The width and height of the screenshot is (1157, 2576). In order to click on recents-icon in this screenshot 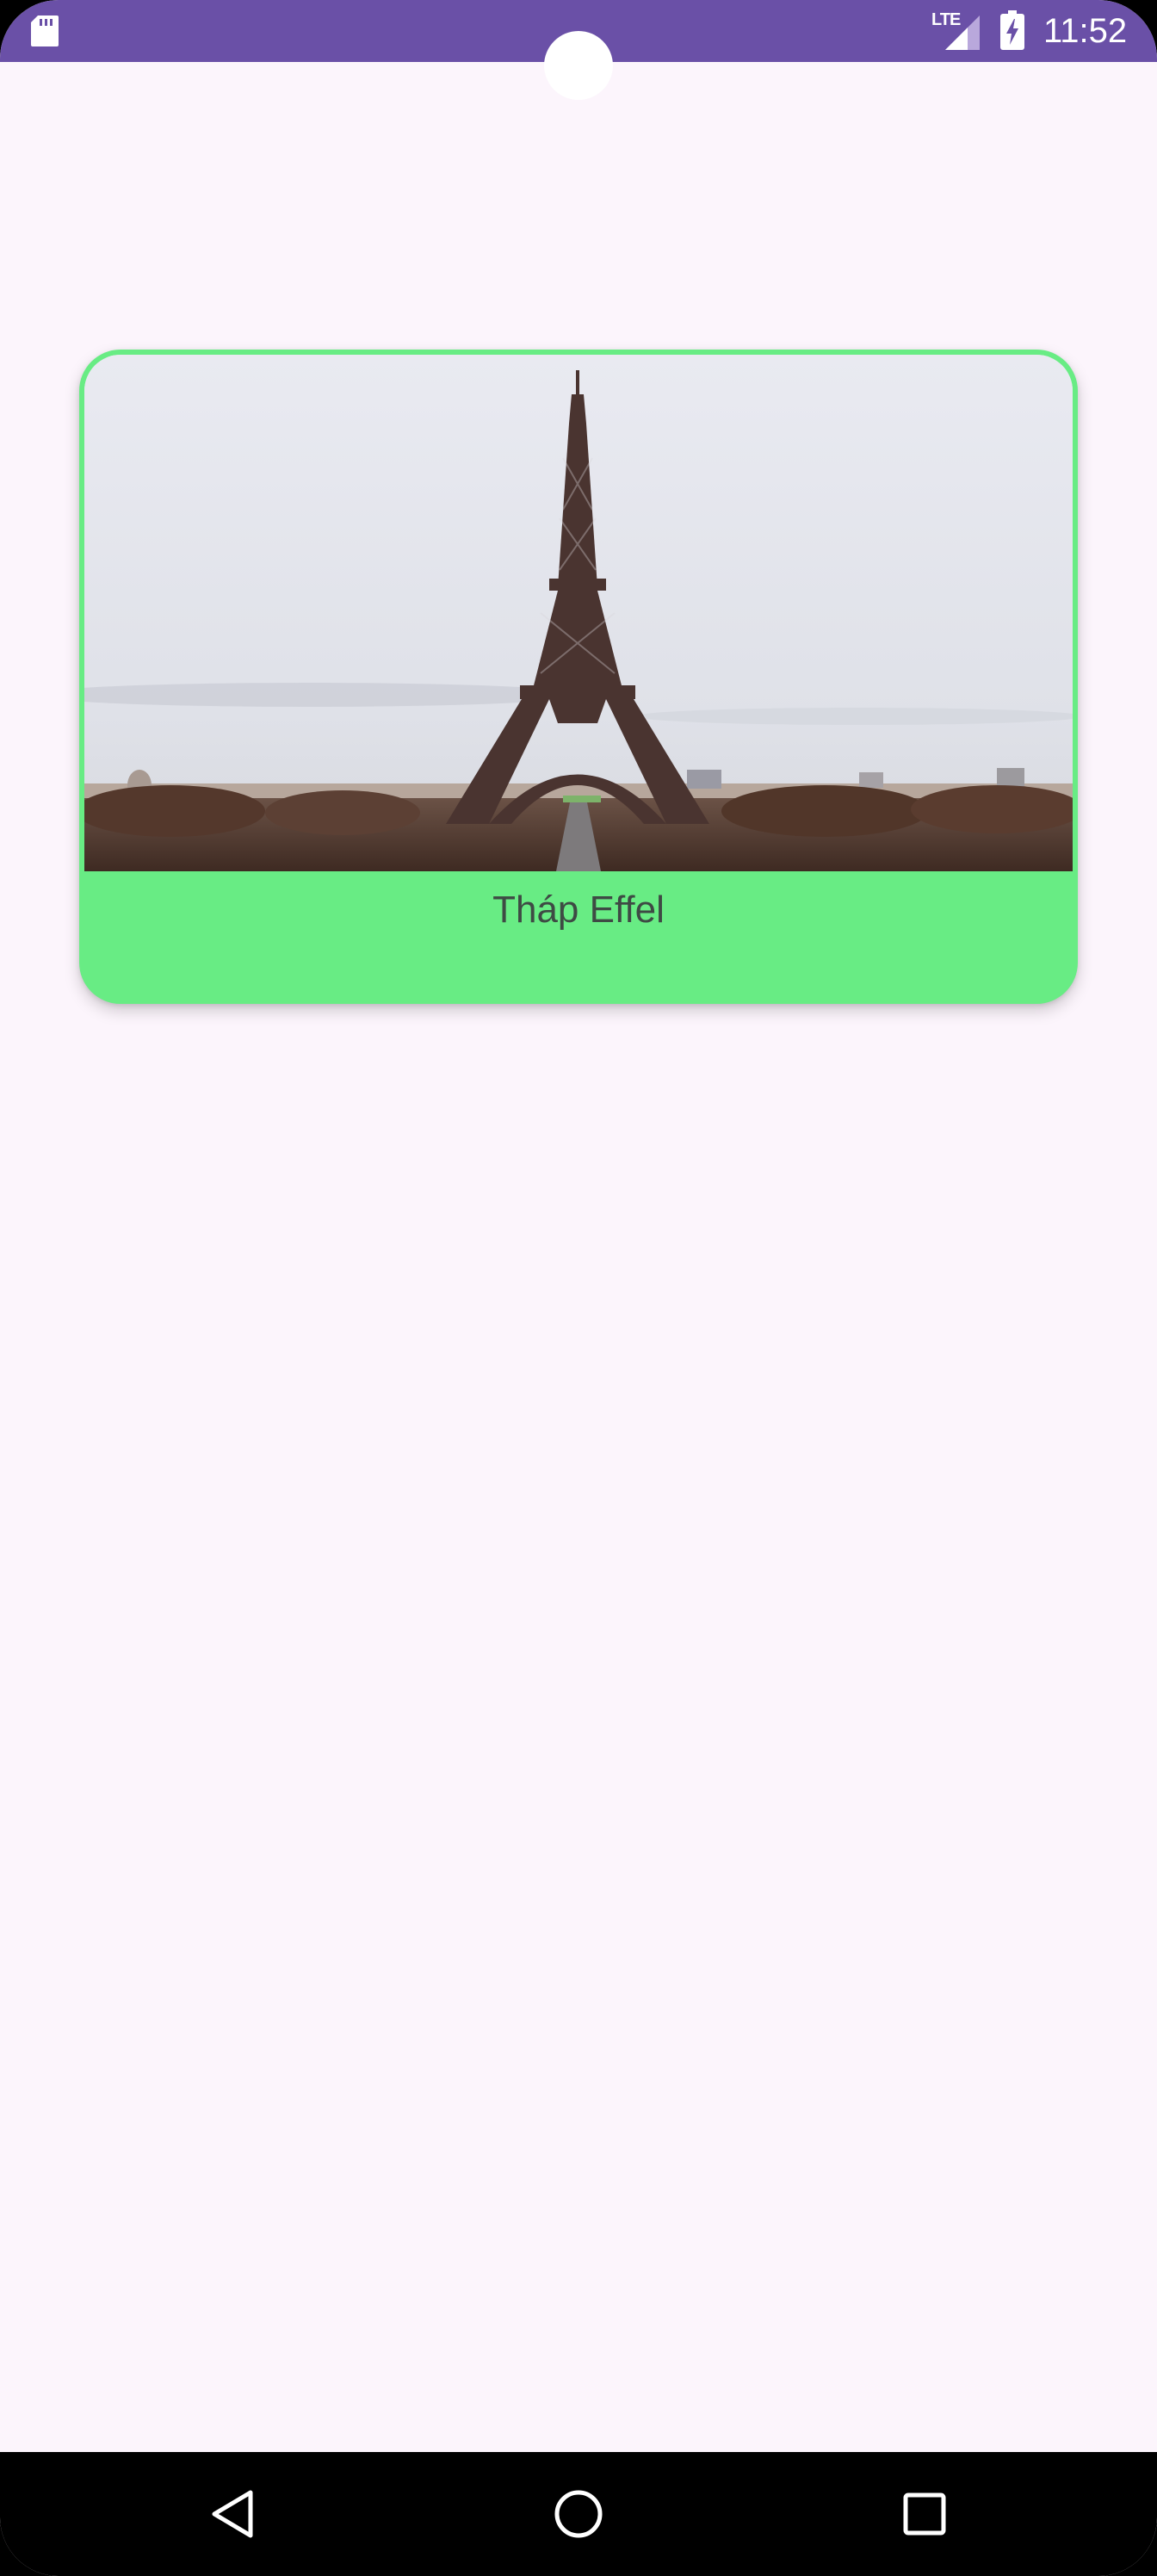, I will do `click(925, 2514)`.